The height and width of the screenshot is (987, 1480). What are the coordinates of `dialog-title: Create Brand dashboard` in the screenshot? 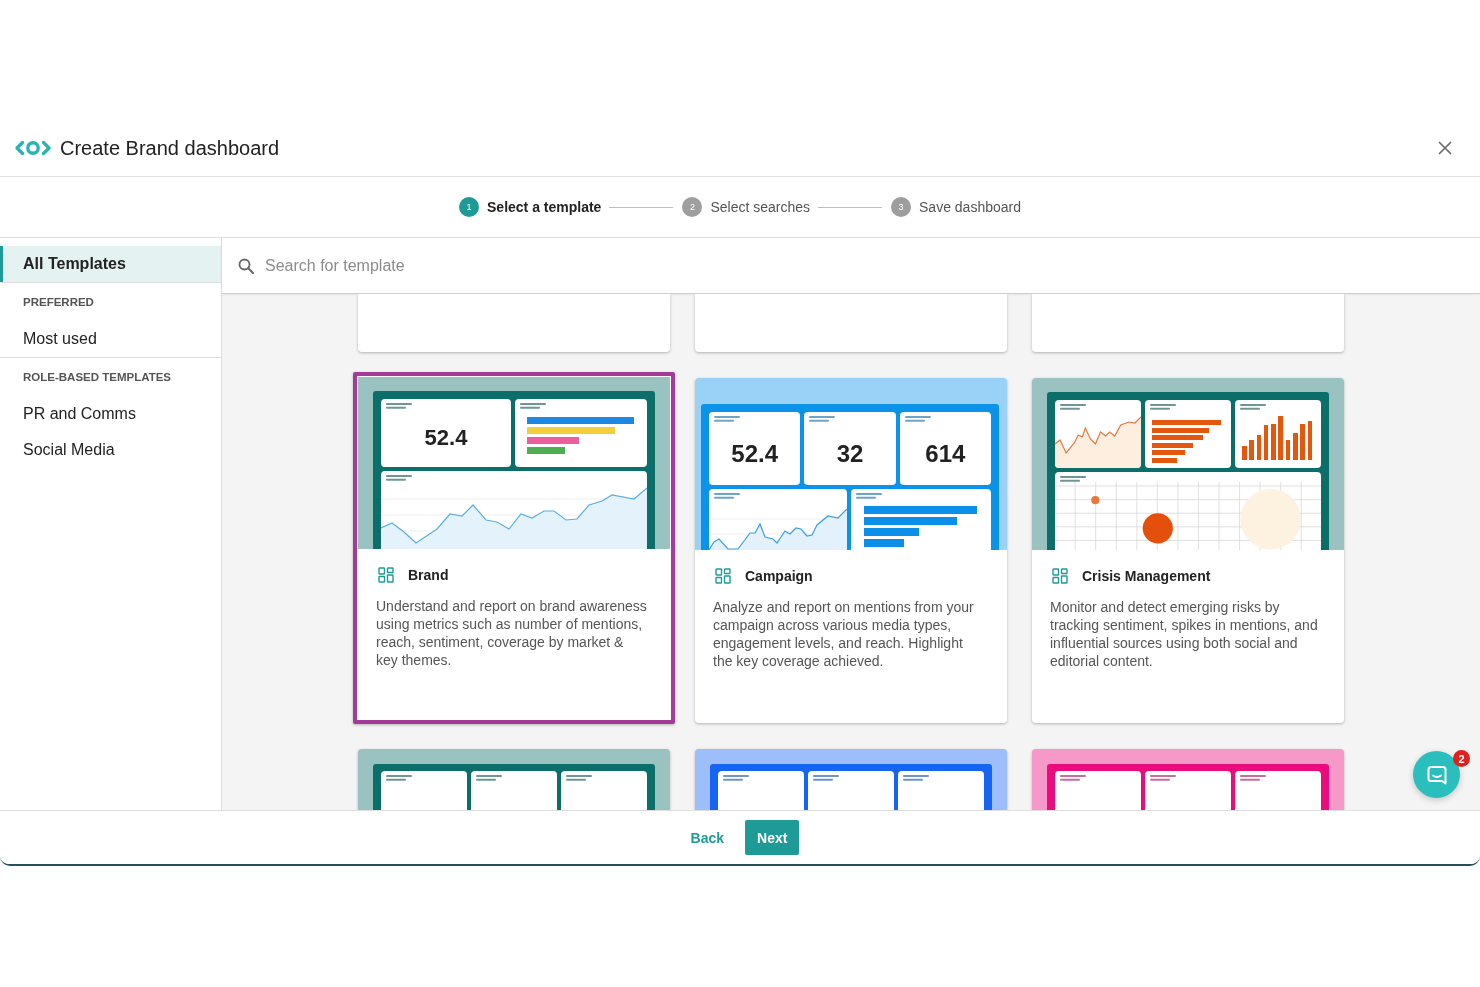 It's located at (170, 148).